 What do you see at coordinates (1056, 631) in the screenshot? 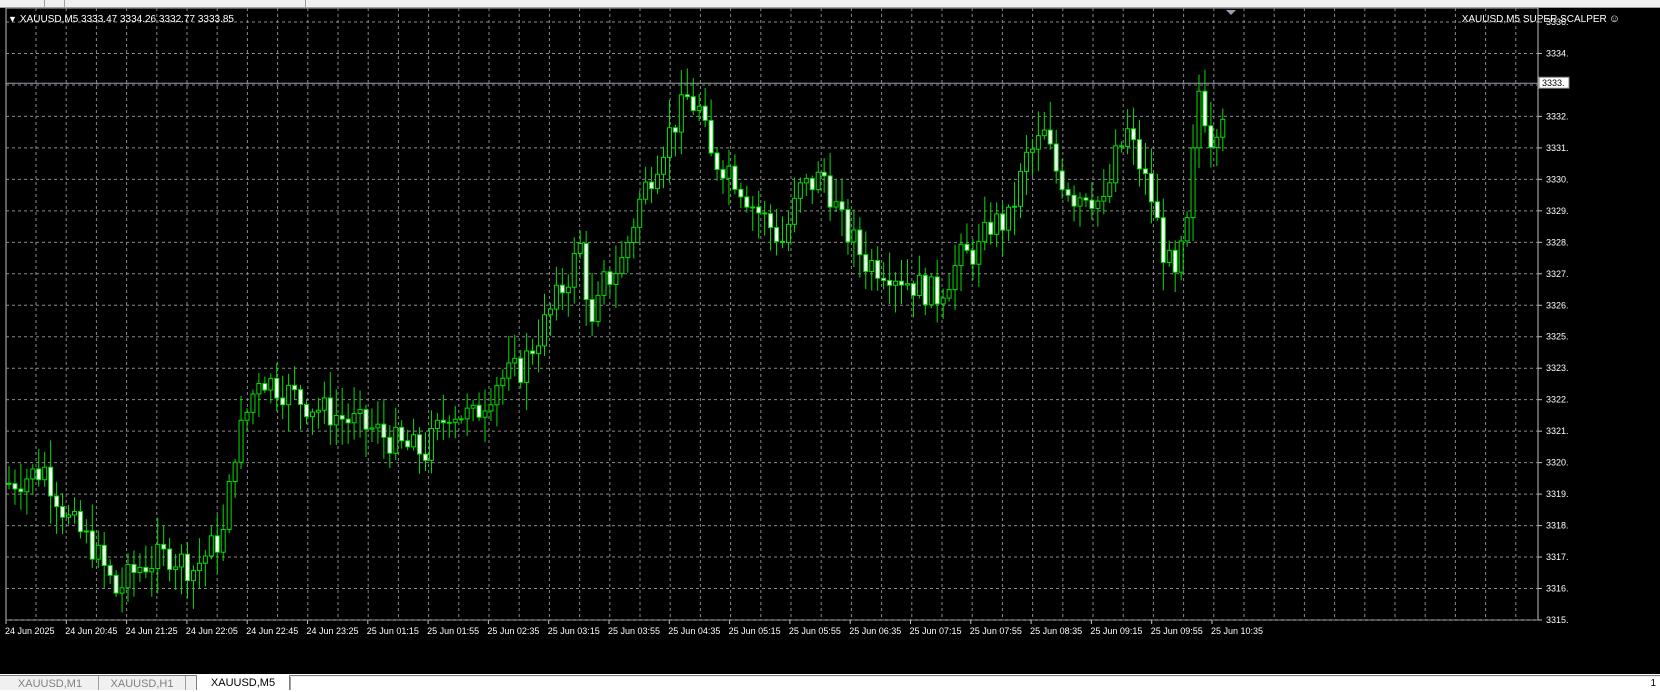
I see `x-tick-label: 25 Jun 08:35` at bounding box center [1056, 631].